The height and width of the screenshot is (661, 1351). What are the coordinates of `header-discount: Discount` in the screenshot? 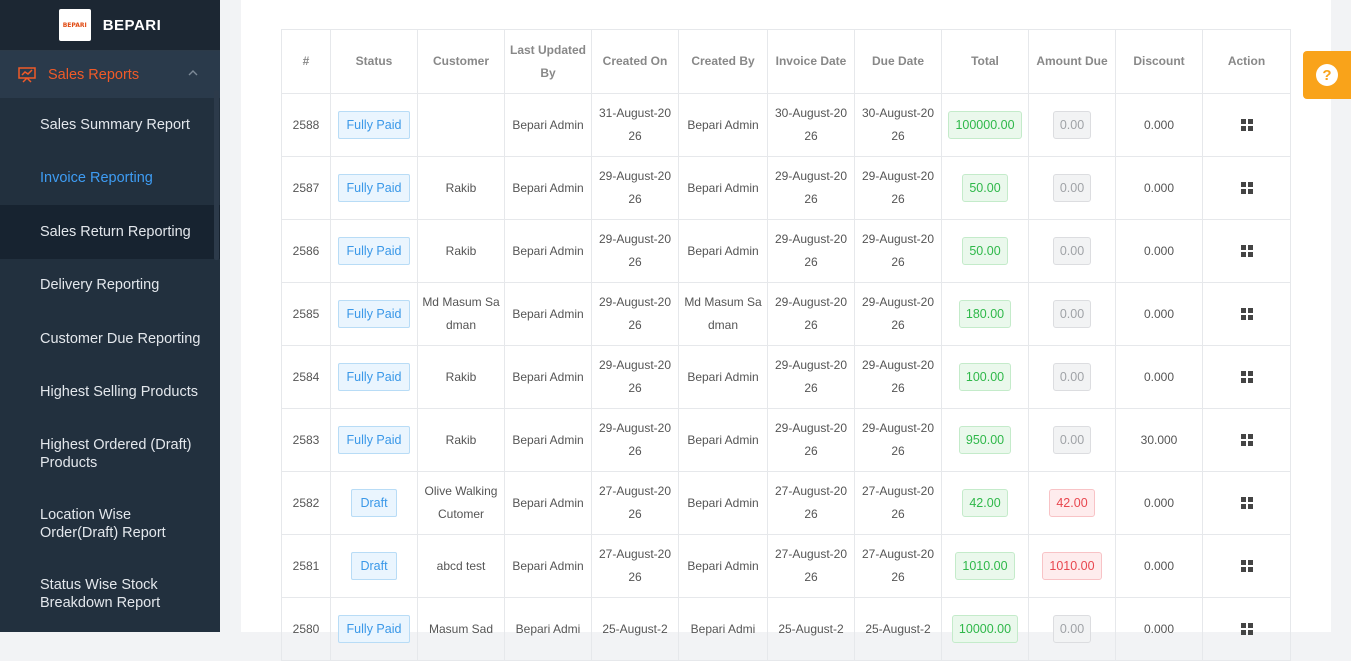 It's located at (1159, 61).